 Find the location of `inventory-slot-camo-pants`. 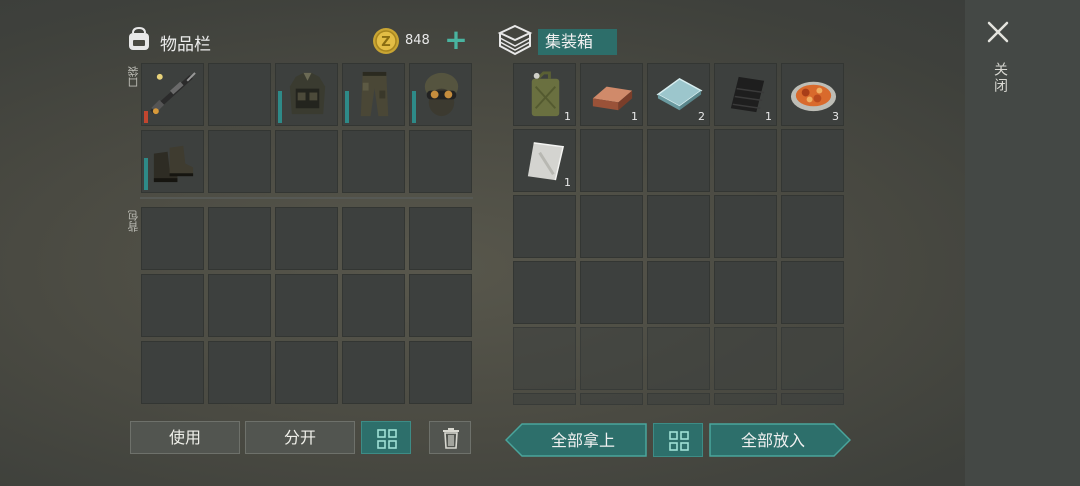

inventory-slot-camo-pants is located at coordinates (373, 94).